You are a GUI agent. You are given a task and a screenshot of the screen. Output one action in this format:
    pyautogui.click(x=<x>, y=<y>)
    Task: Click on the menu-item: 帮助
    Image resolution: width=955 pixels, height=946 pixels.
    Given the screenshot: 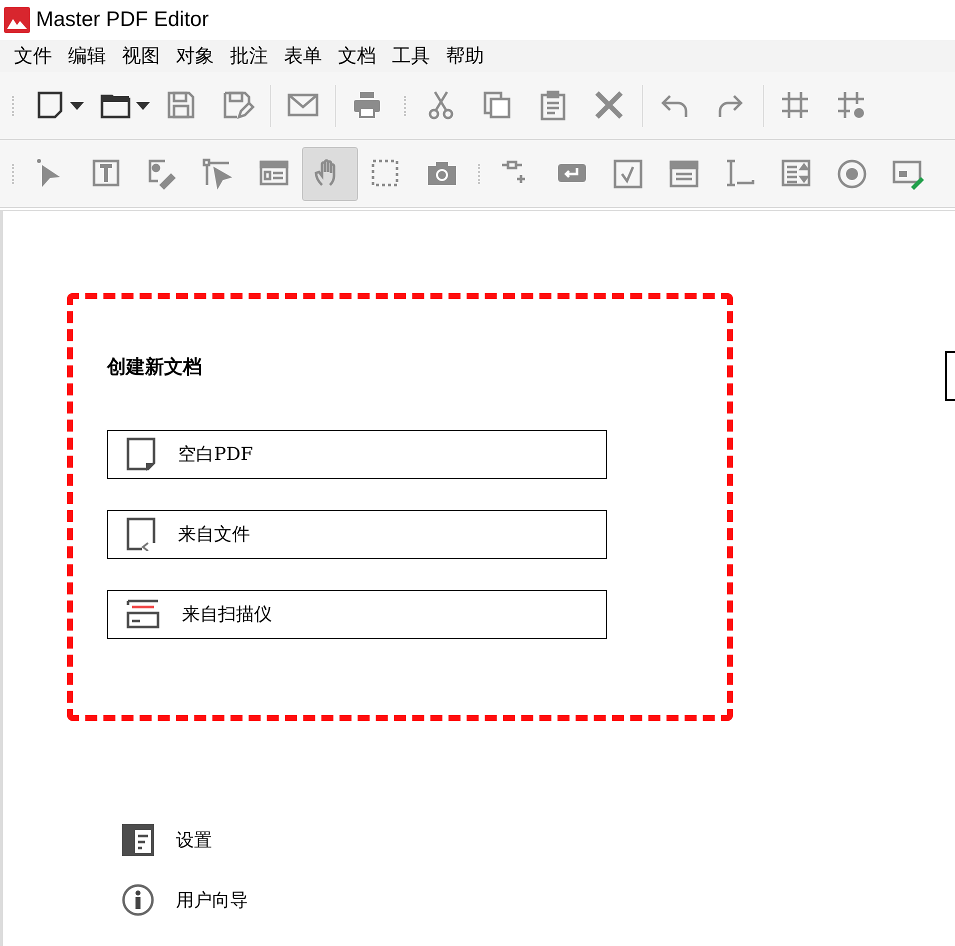 What is the action you would take?
    pyautogui.click(x=465, y=56)
    